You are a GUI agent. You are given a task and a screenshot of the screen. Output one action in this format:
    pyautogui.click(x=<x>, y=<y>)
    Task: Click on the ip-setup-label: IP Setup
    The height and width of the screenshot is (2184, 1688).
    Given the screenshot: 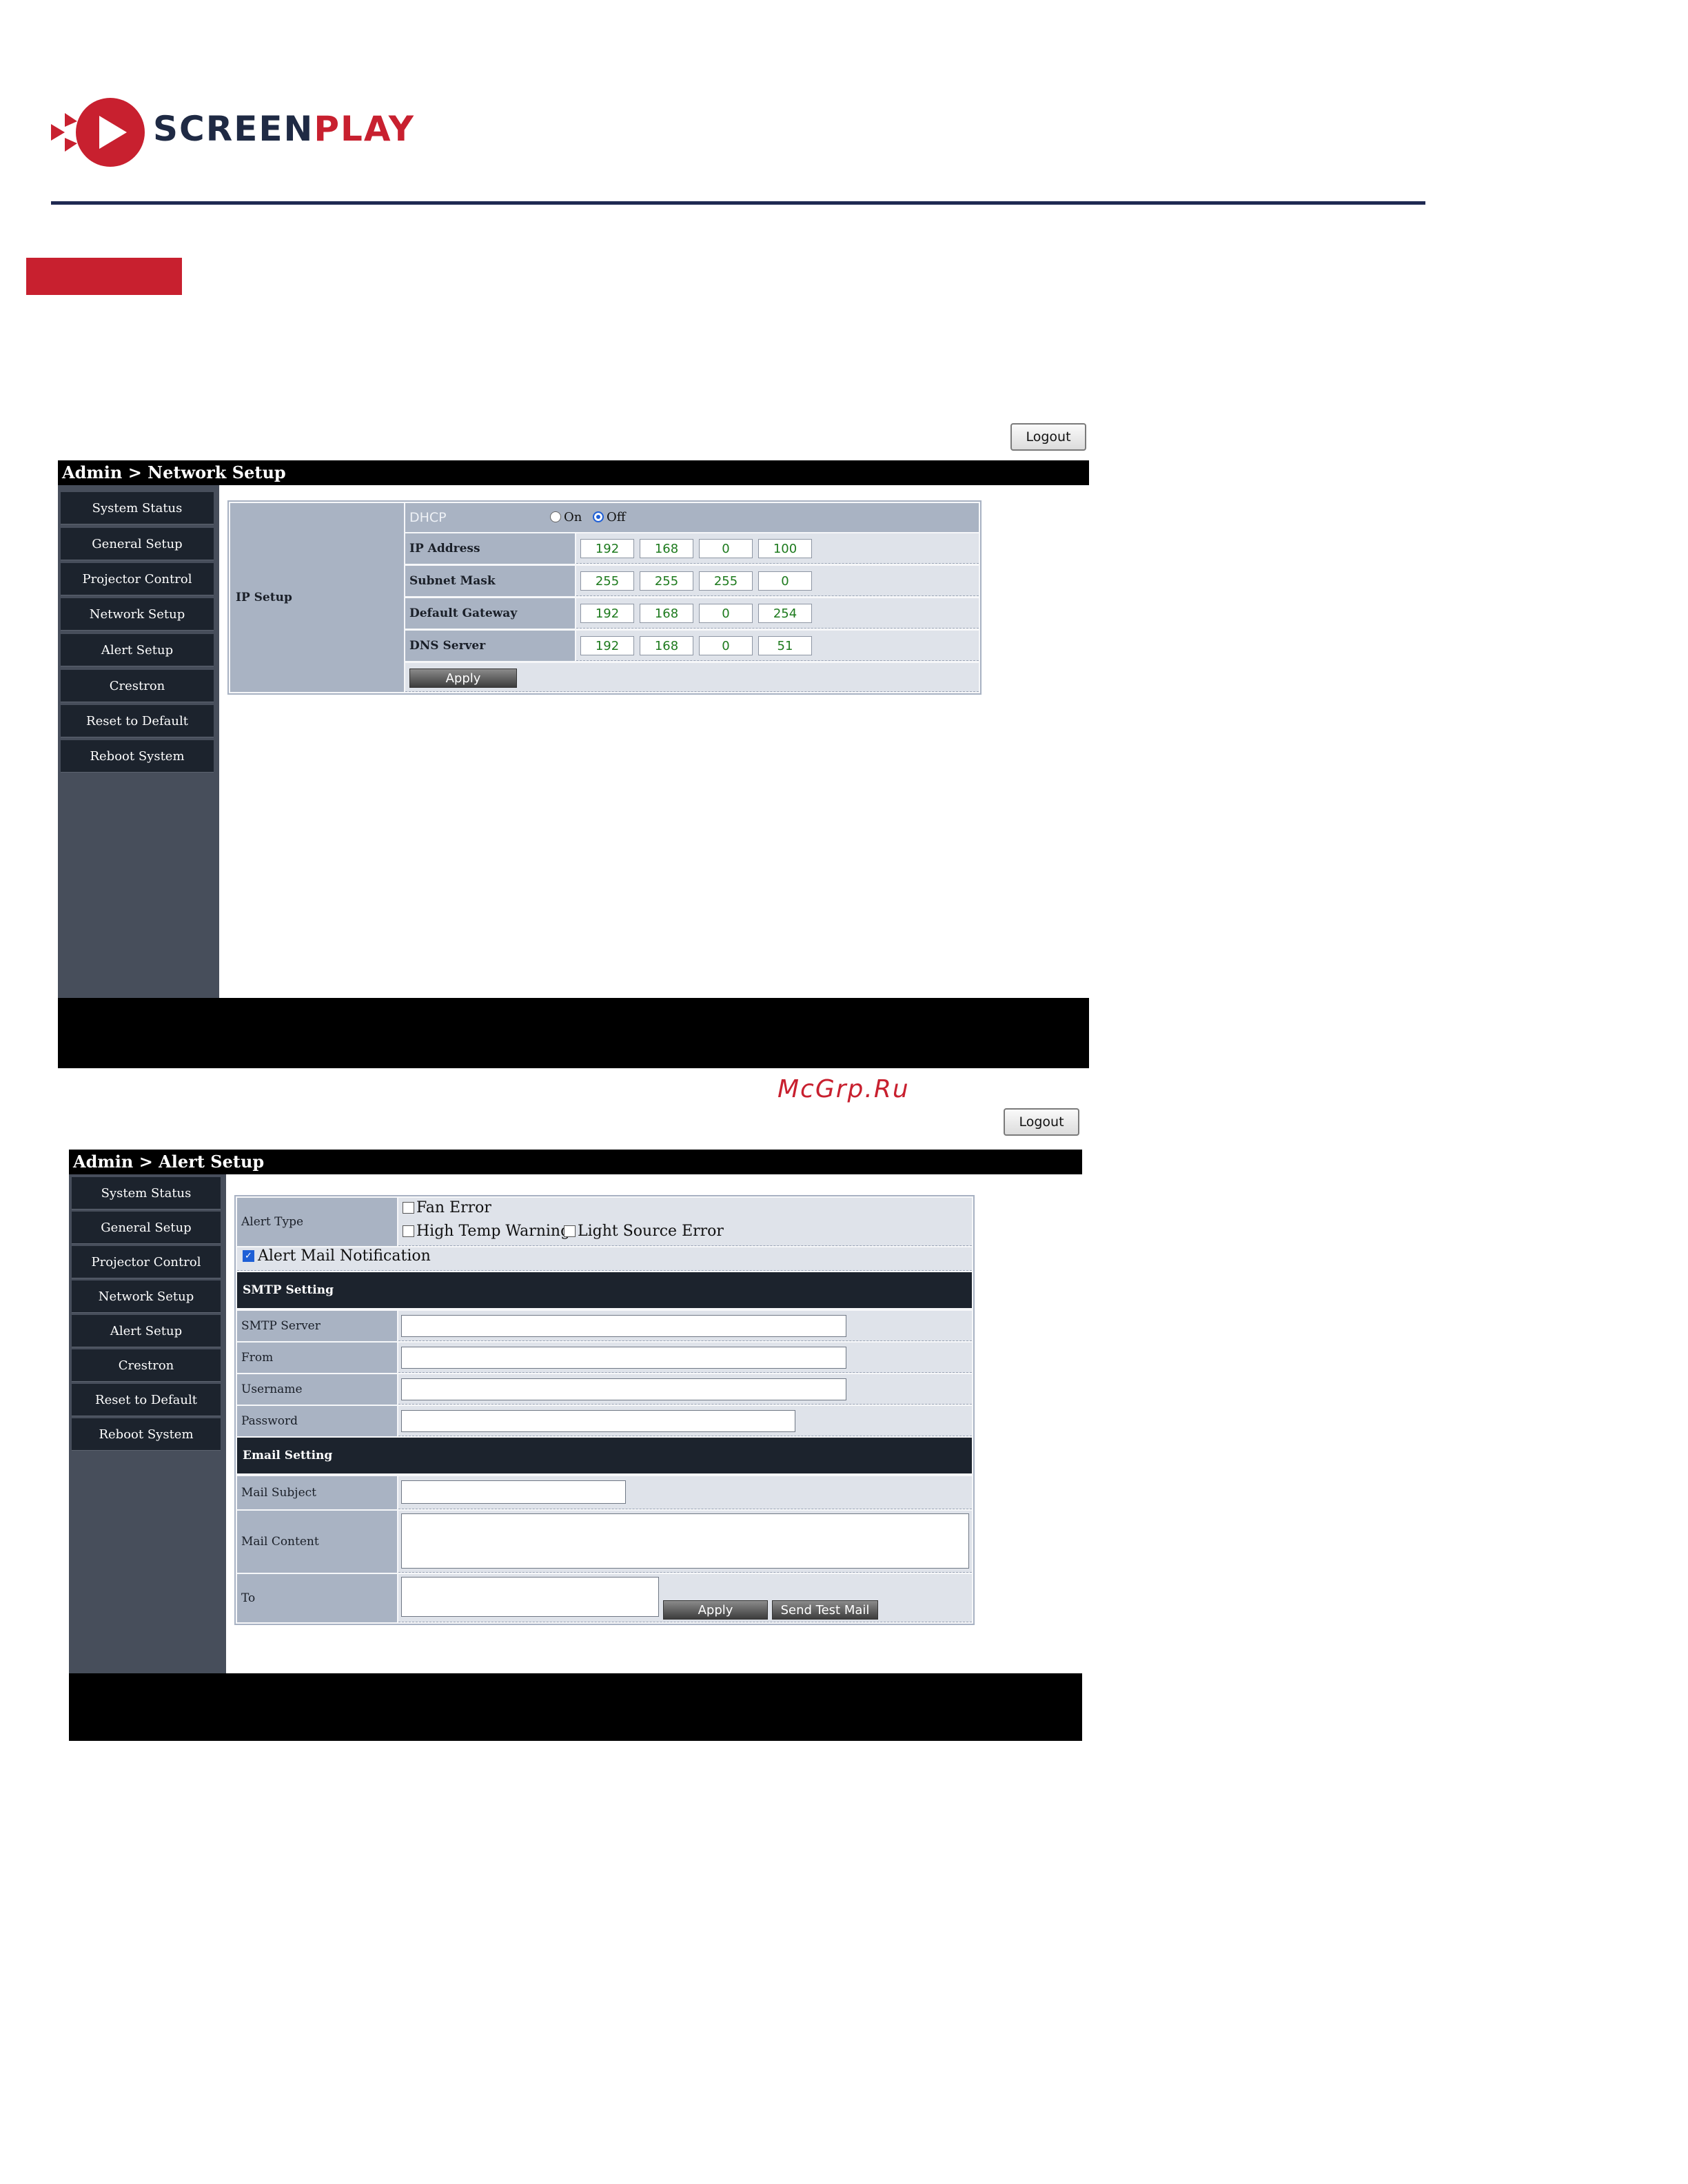 What is the action you would take?
    pyautogui.click(x=317, y=597)
    